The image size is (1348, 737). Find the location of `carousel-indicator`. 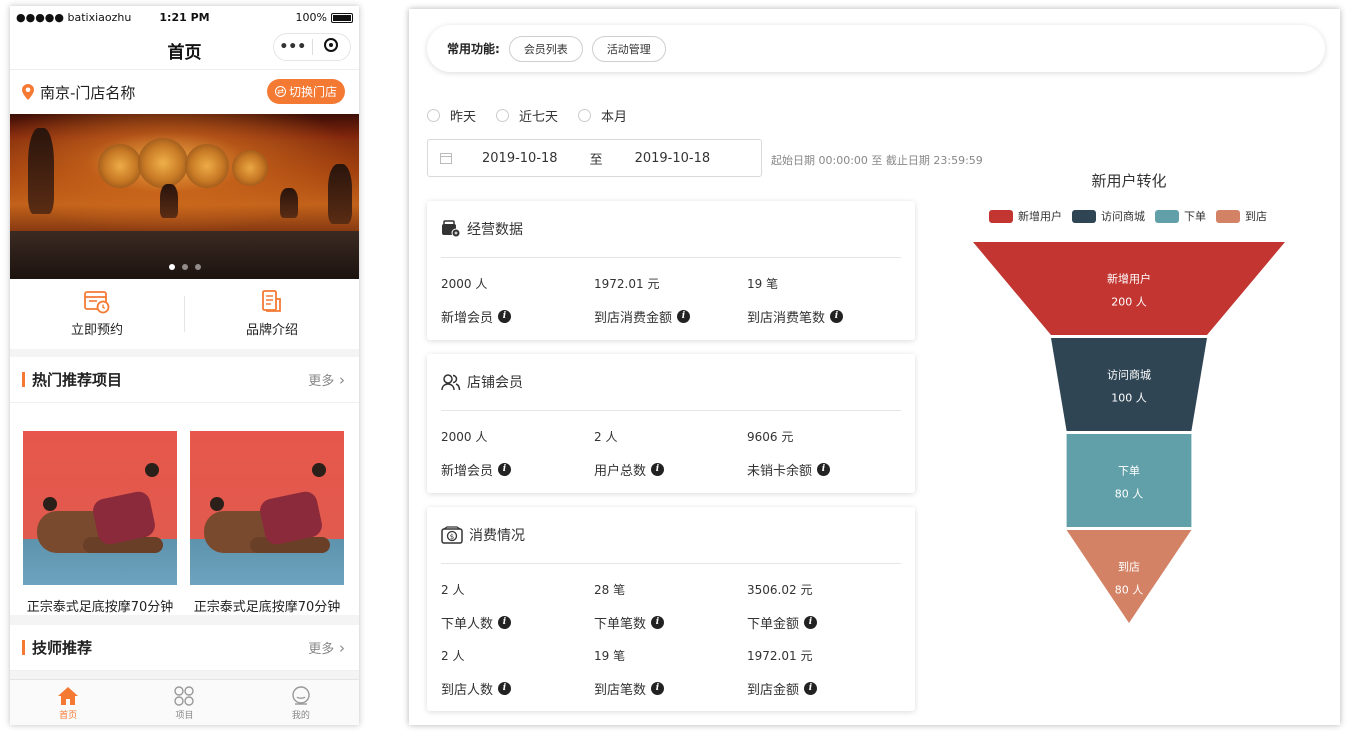

carousel-indicator is located at coordinates (184, 267).